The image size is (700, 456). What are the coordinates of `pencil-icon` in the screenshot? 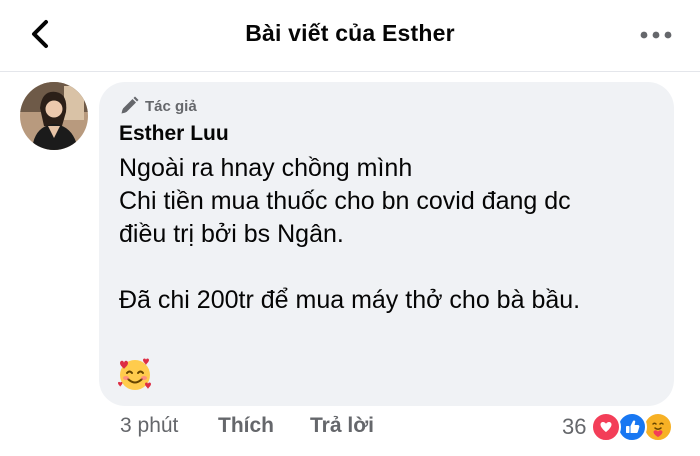 It's located at (130, 105).